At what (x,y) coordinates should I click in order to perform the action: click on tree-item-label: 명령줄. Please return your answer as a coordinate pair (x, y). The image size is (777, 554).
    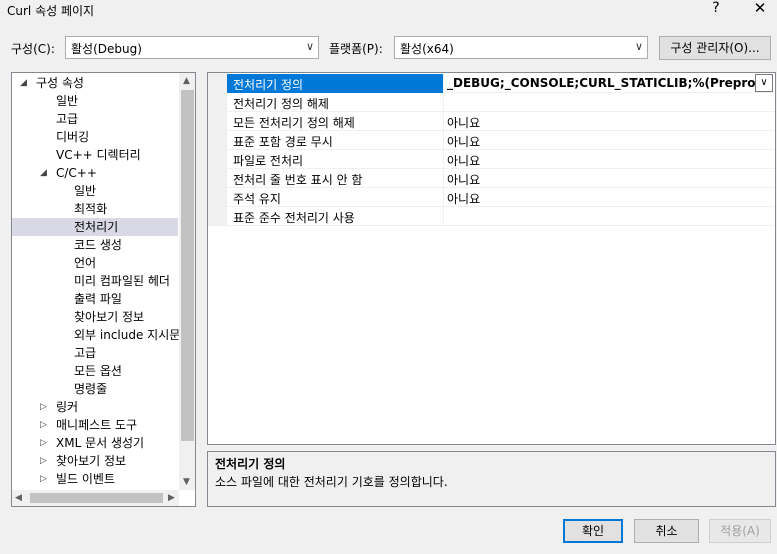
    Looking at the image, I should click on (91, 389).